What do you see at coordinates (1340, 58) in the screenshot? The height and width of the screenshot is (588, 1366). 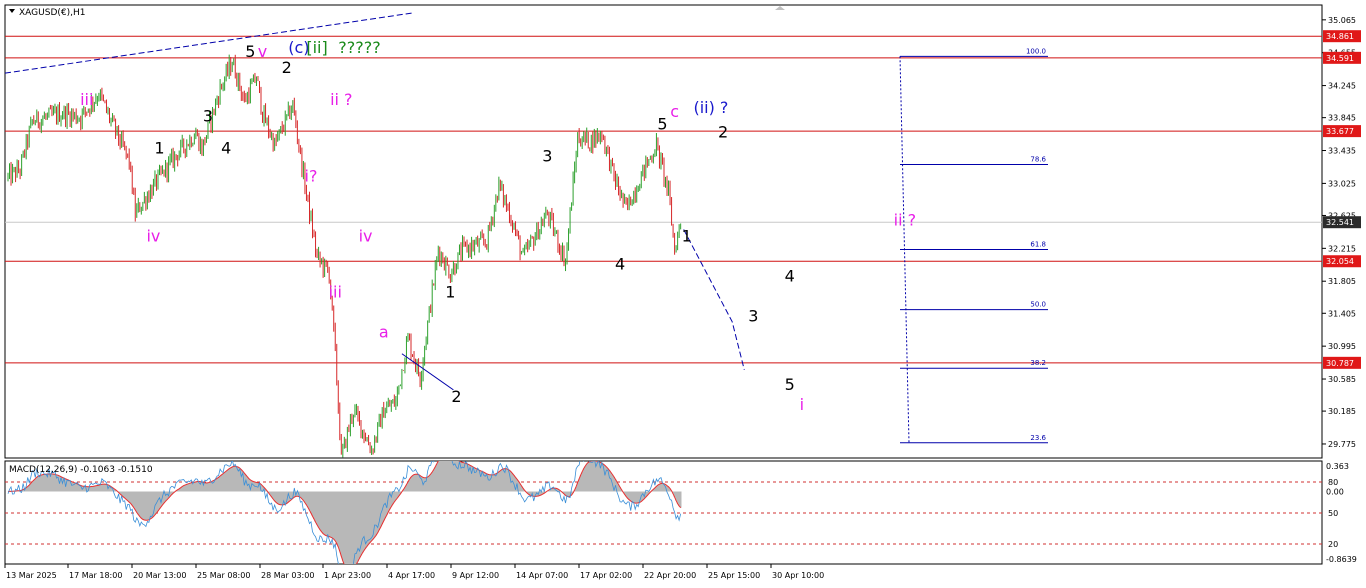 I see `price-tag-label: 34.591` at bounding box center [1340, 58].